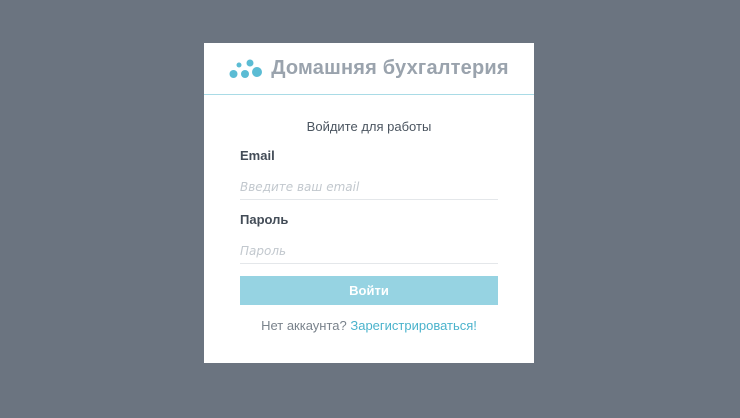 This screenshot has height=418, width=740. What do you see at coordinates (246, 68) in the screenshot?
I see `dots-logo-icon` at bounding box center [246, 68].